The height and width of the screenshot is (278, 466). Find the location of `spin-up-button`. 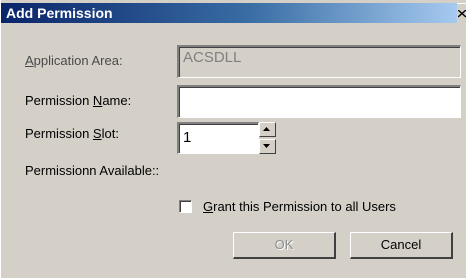

spin-up-button is located at coordinates (267, 129).